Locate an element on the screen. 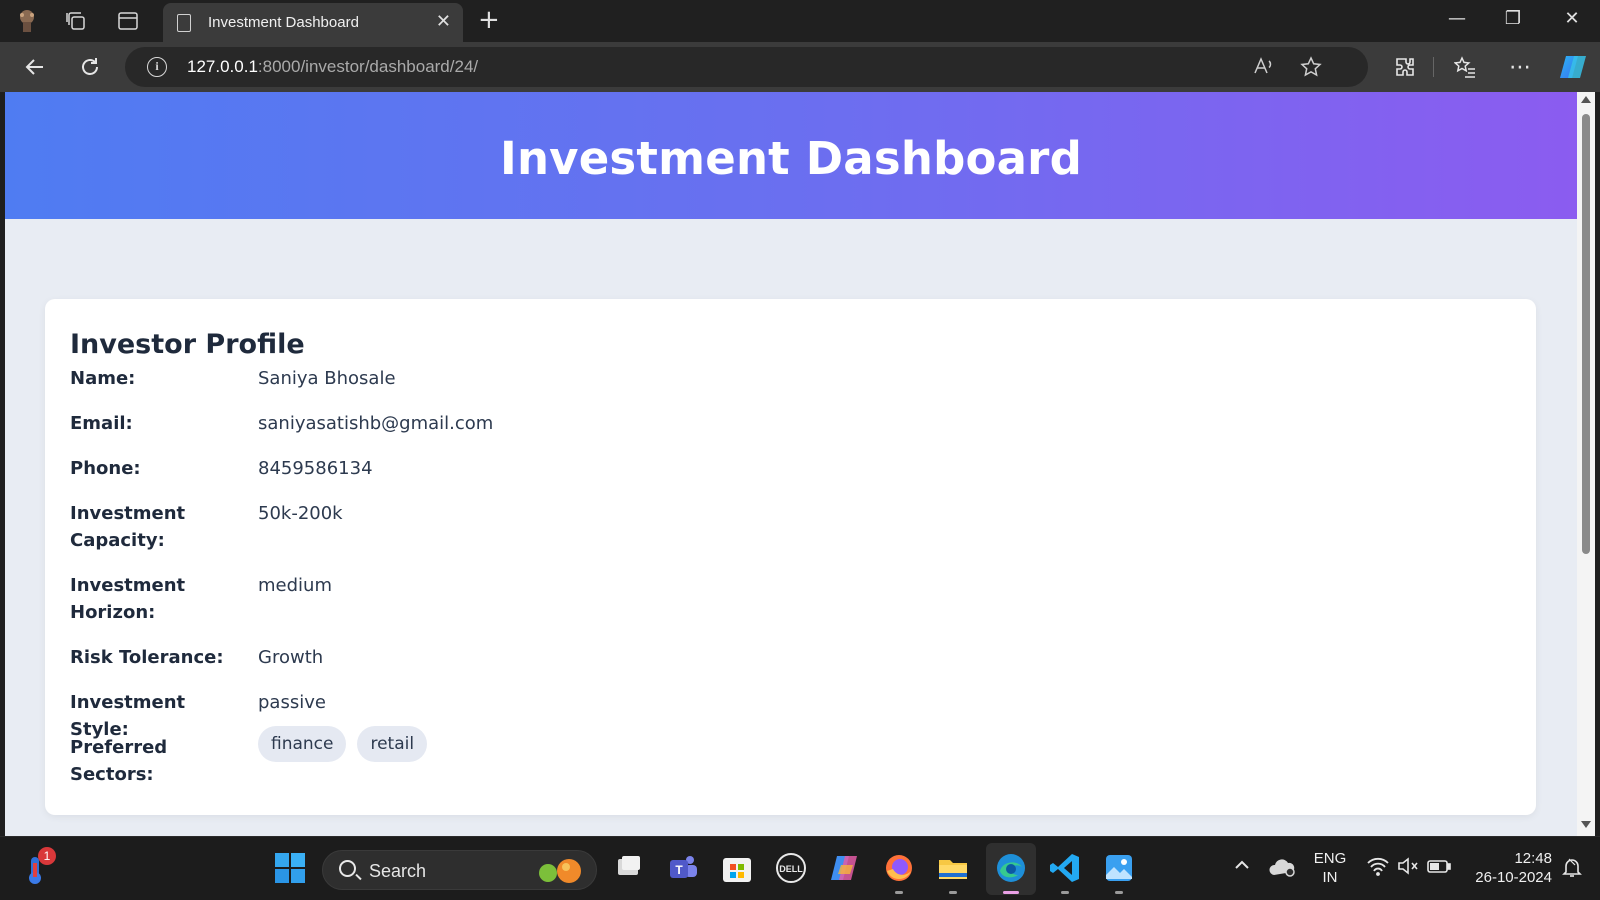  dell-icon: DELL is located at coordinates (791, 868).